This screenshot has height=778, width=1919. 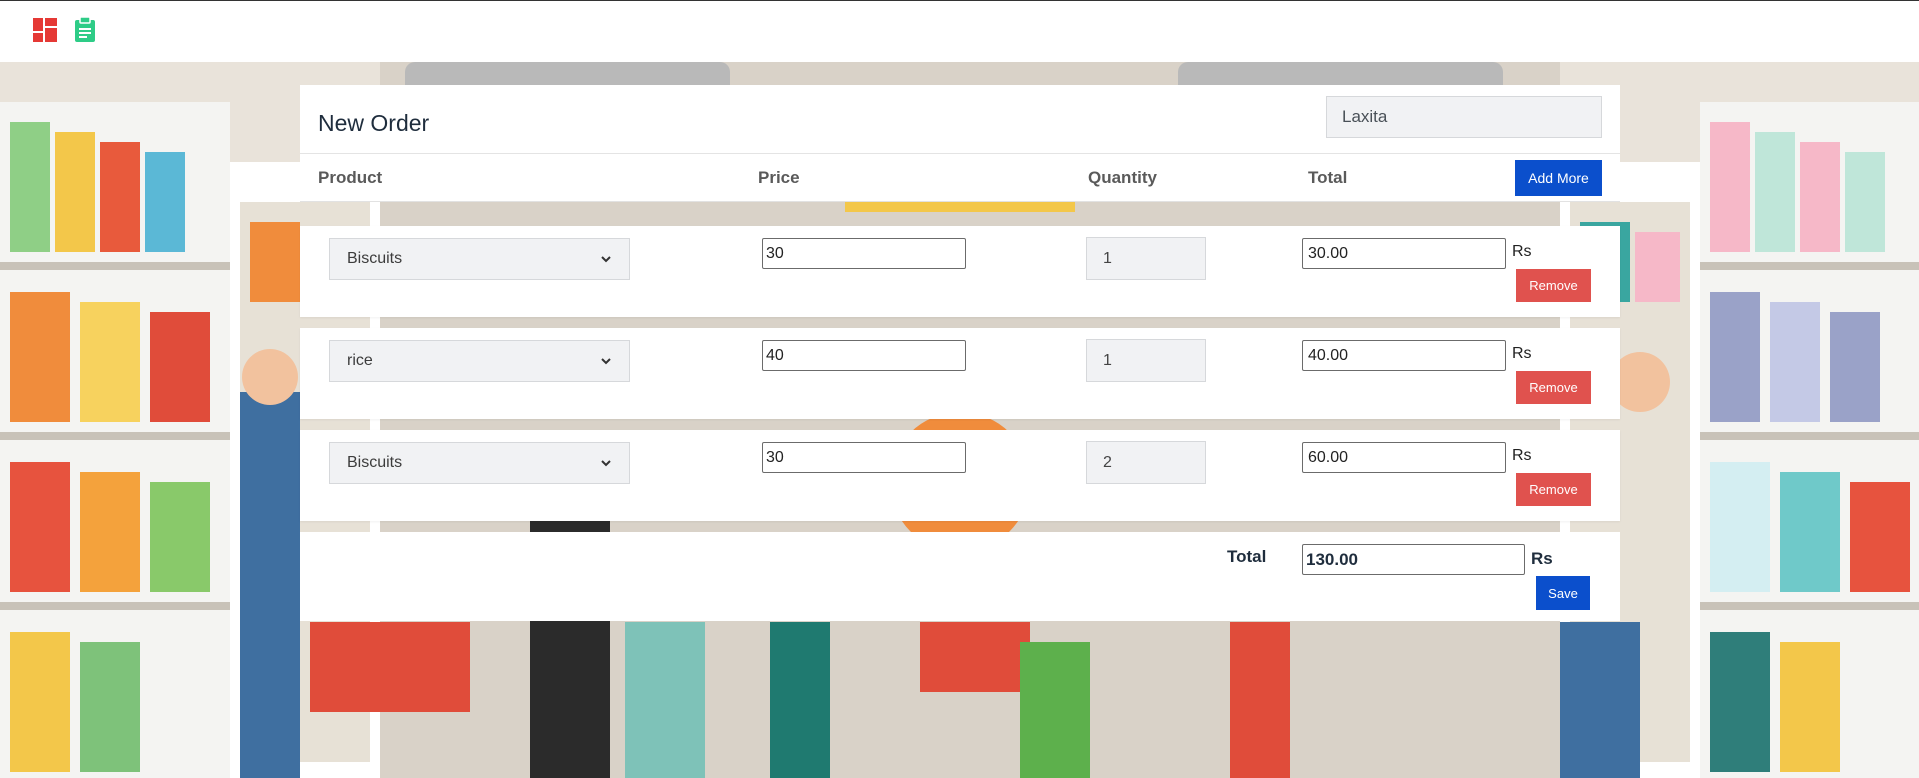 I want to click on column-header-total: Total, so click(x=1328, y=177).